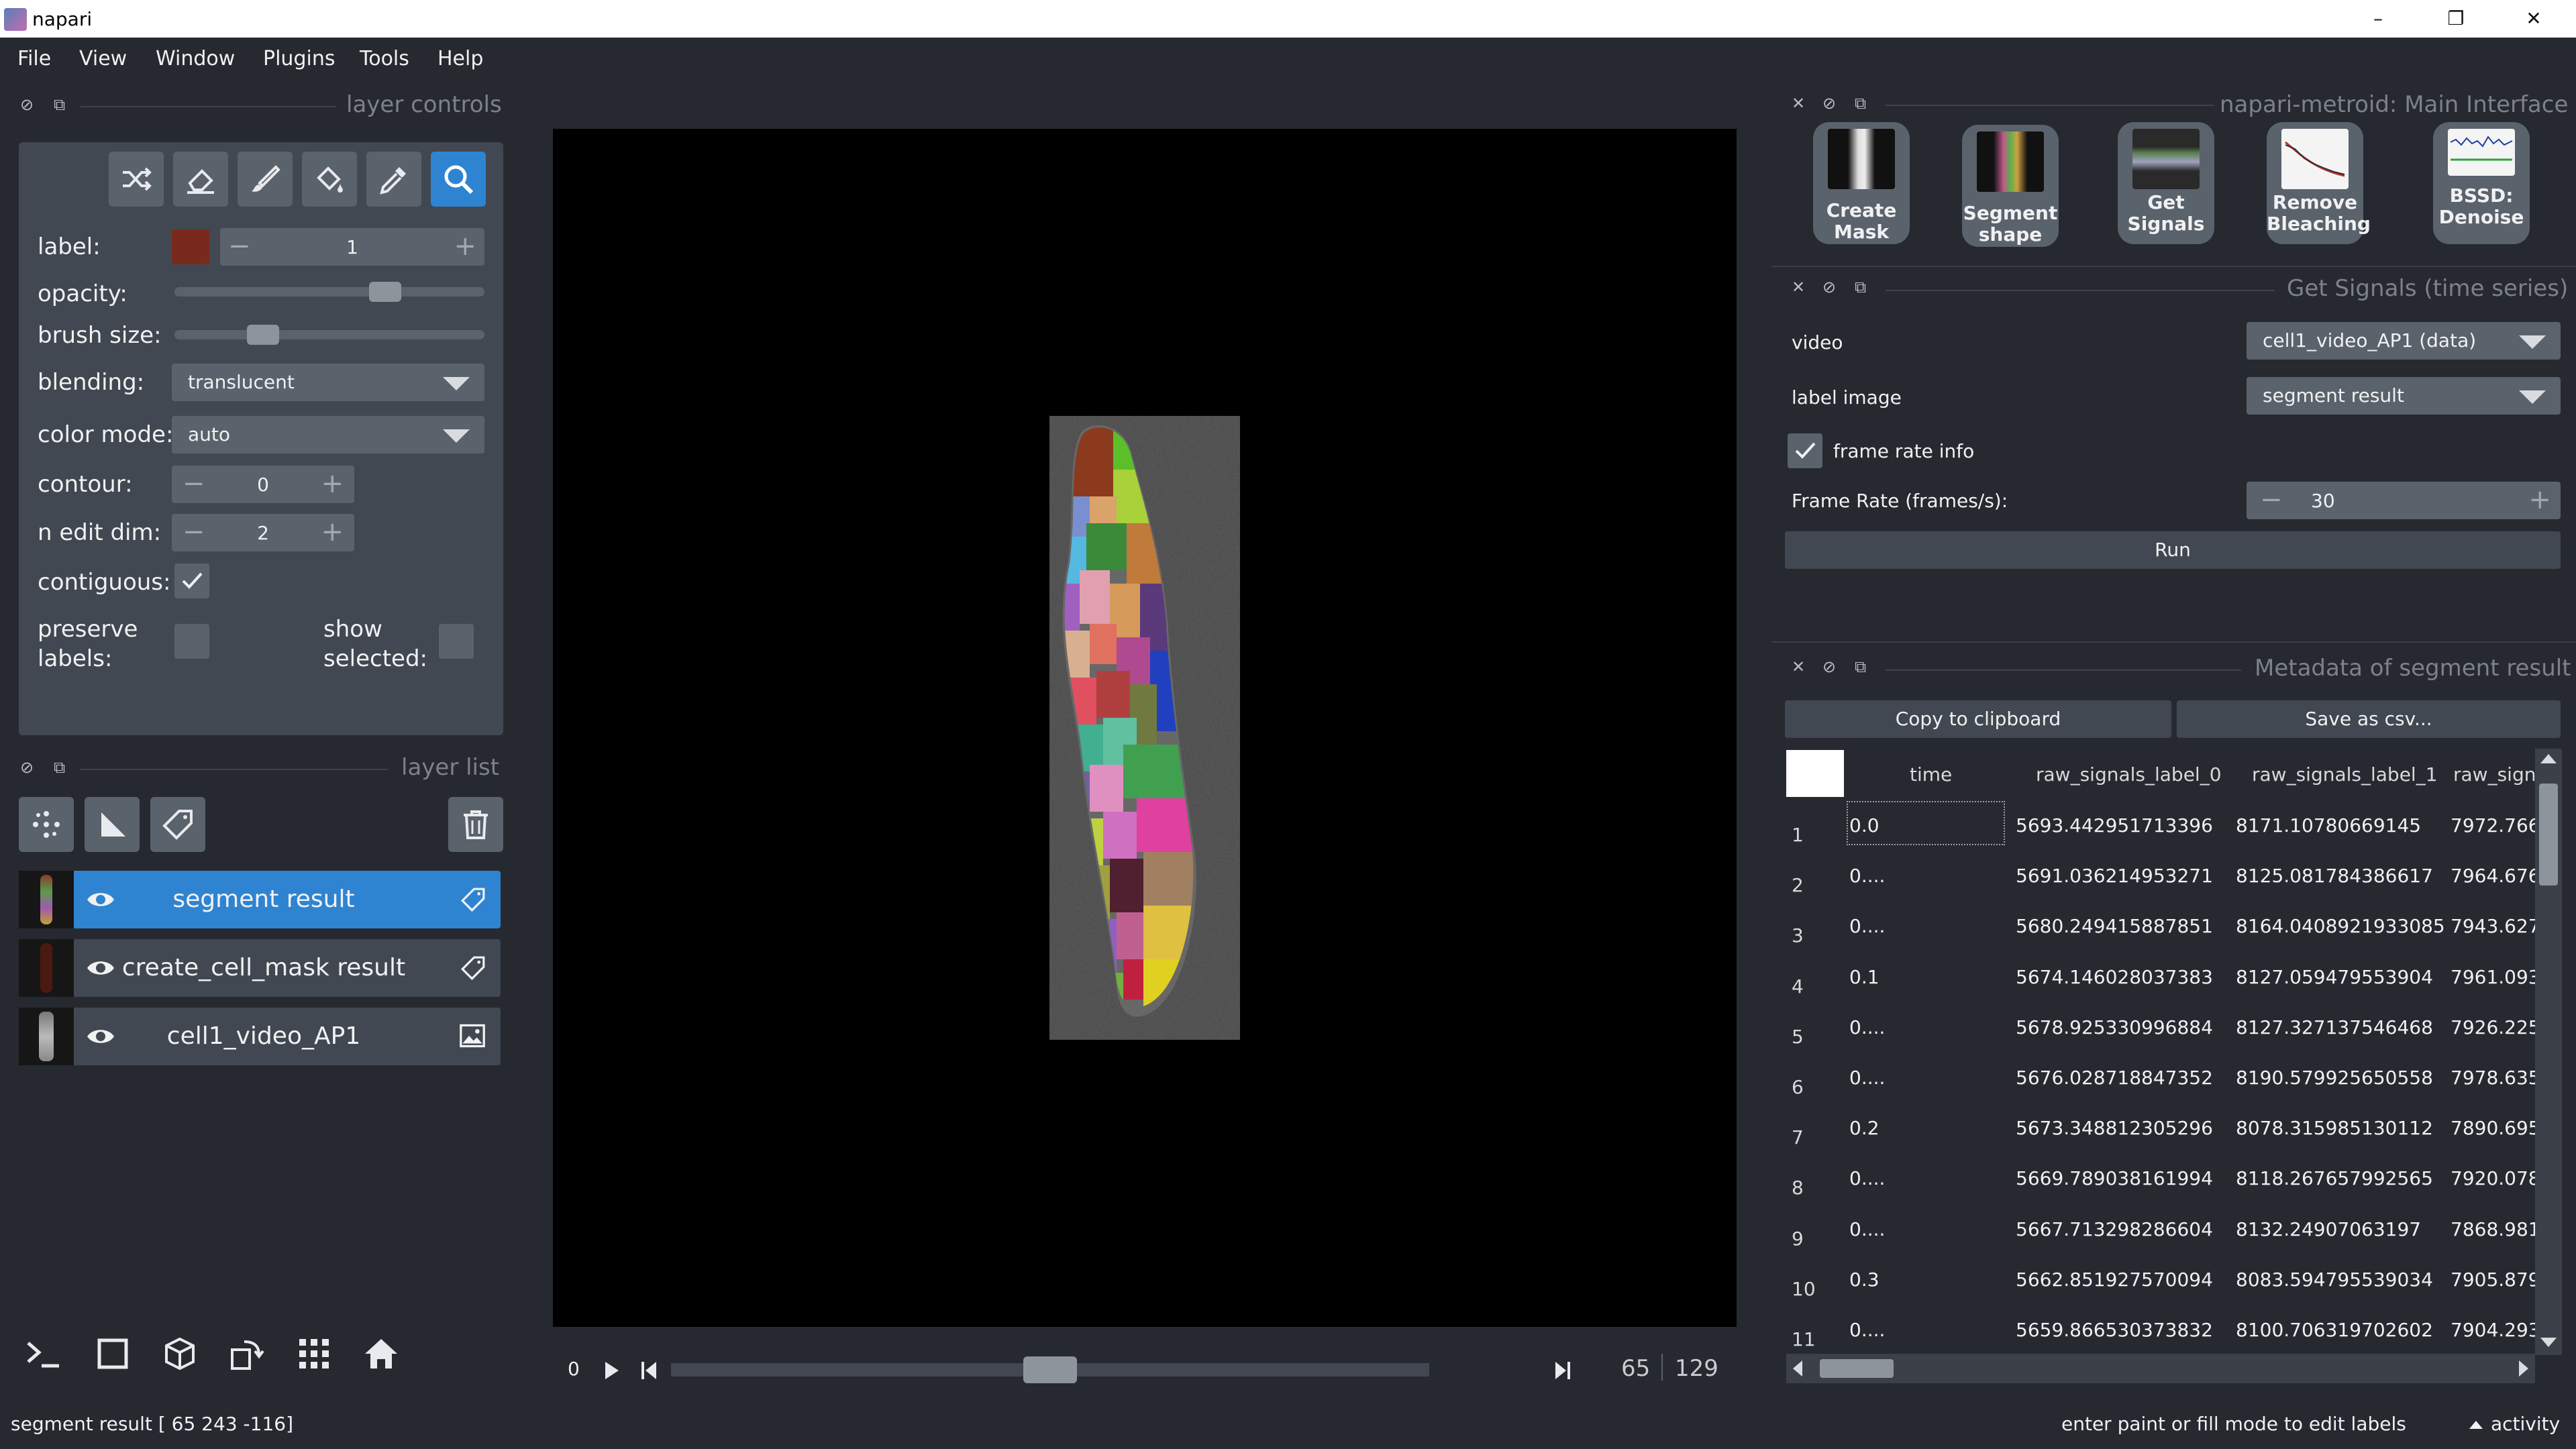  I want to click on table-cell-raw-signals-label-1: 8078.315985130112, so click(2334, 1128).